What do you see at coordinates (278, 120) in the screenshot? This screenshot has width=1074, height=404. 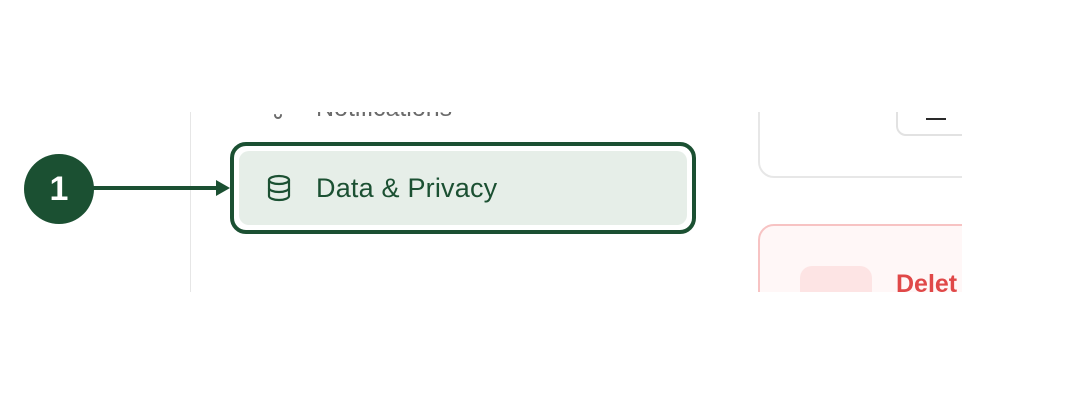 I see `bell-icon` at bounding box center [278, 120].